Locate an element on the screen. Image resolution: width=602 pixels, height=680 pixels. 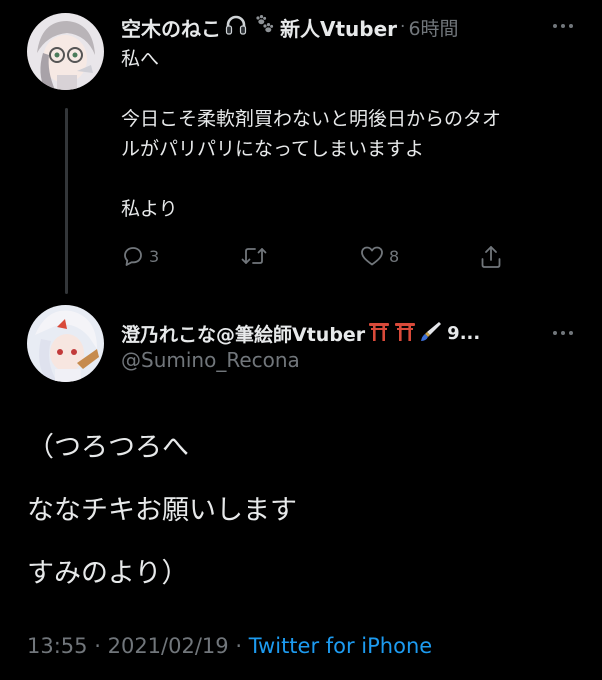
brush-icon is located at coordinates (431, 333).